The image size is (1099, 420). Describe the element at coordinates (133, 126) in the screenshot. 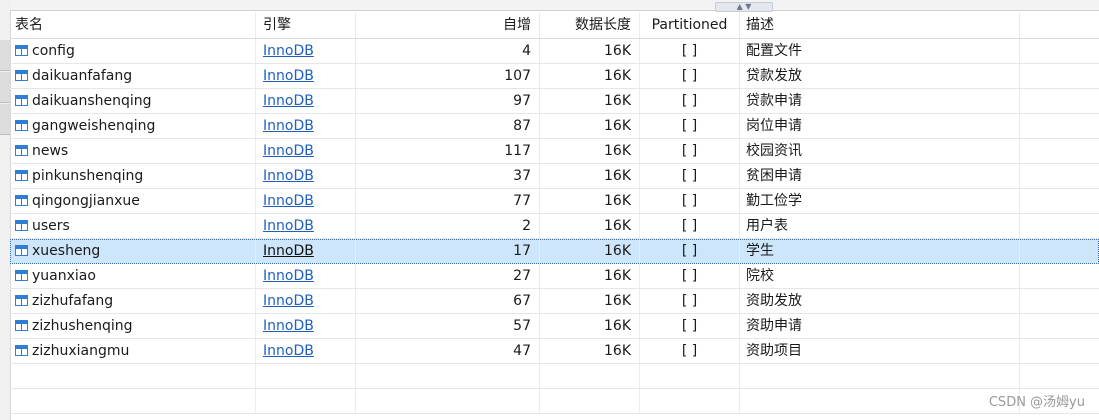

I see `table-name-cell: gangweishenqing` at that location.